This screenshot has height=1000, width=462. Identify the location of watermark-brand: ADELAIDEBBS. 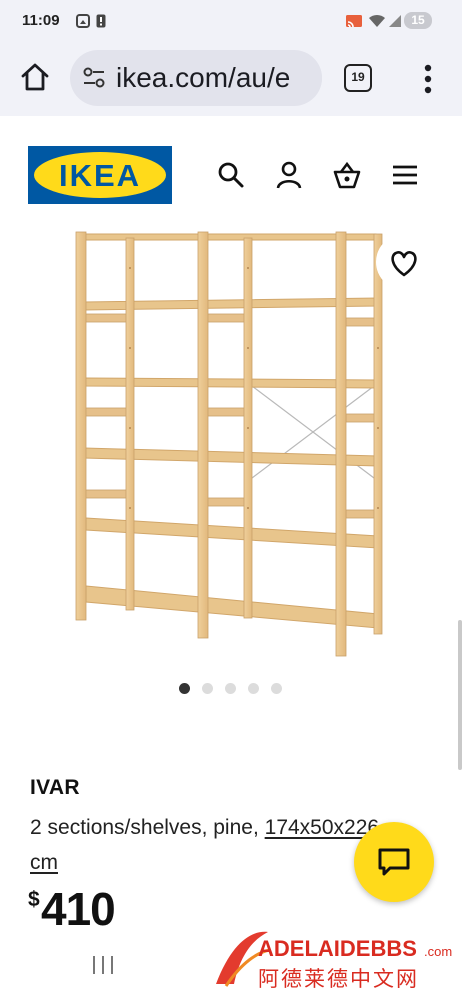
(337, 948).